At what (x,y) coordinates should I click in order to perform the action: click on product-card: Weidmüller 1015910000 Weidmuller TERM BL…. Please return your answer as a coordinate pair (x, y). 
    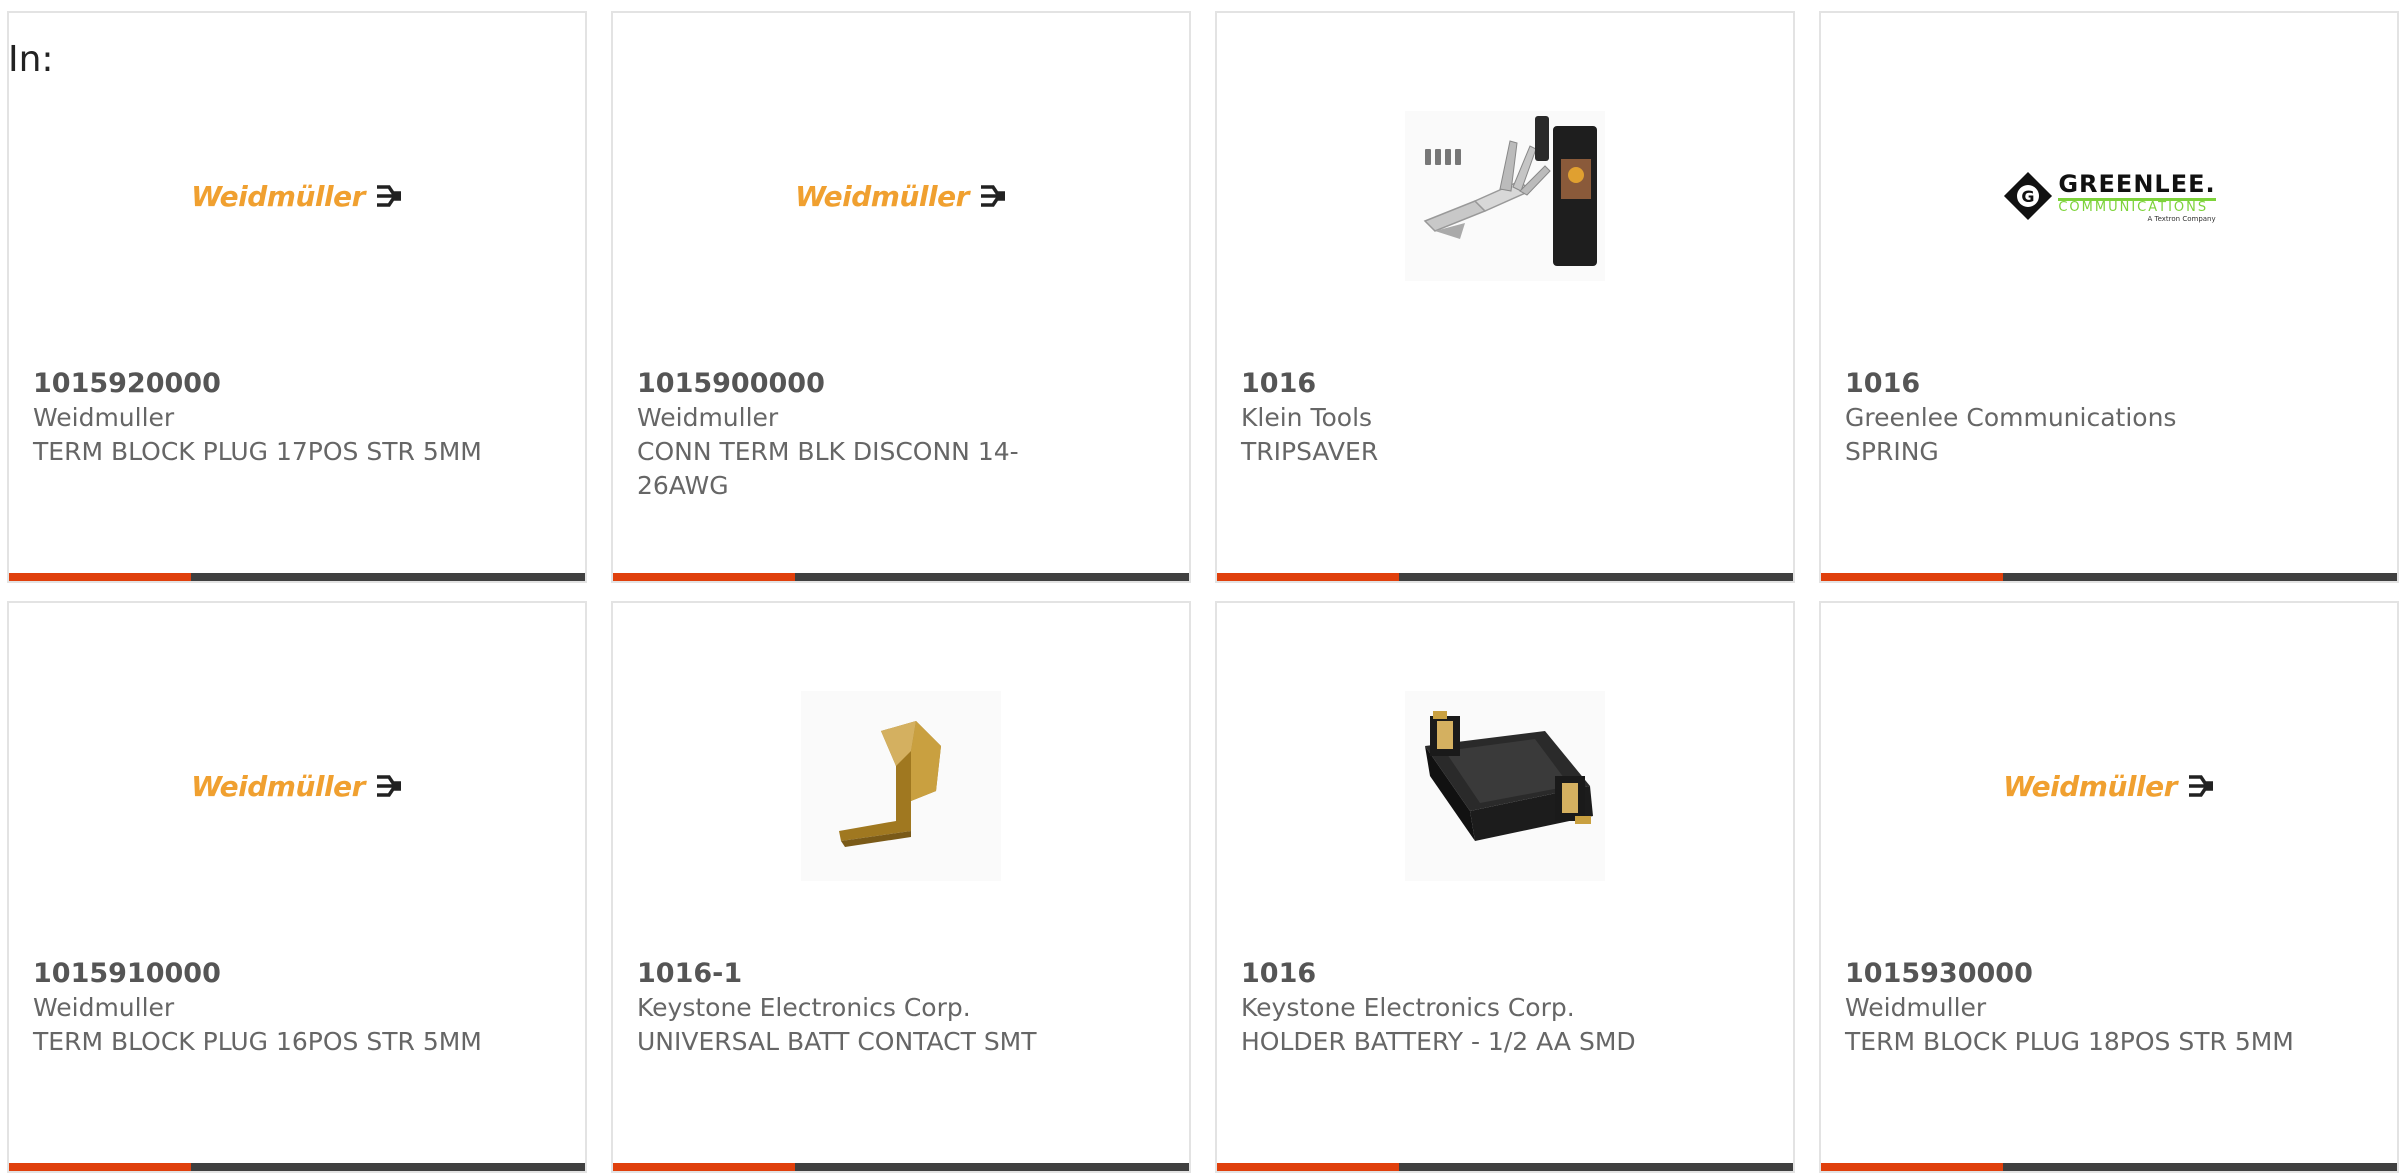
    Looking at the image, I should click on (297, 887).